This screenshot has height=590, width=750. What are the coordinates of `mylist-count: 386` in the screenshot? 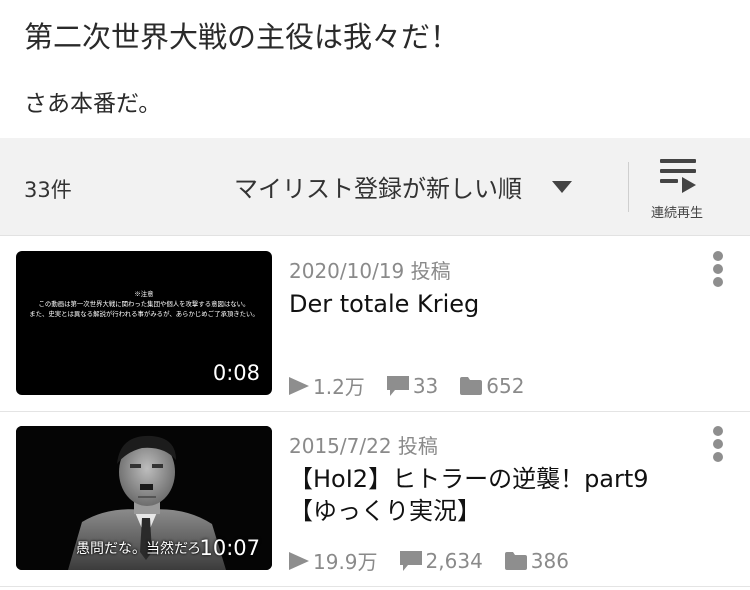 It's located at (536, 560).